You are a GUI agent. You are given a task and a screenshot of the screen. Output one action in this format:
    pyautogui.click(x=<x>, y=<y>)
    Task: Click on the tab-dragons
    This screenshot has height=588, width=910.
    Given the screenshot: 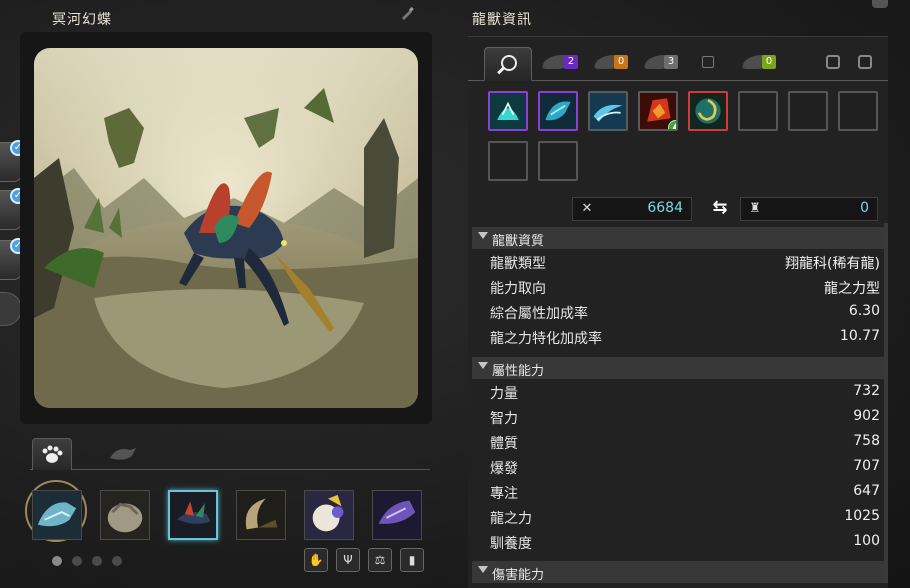 What is the action you would take?
    pyautogui.click(x=122, y=454)
    